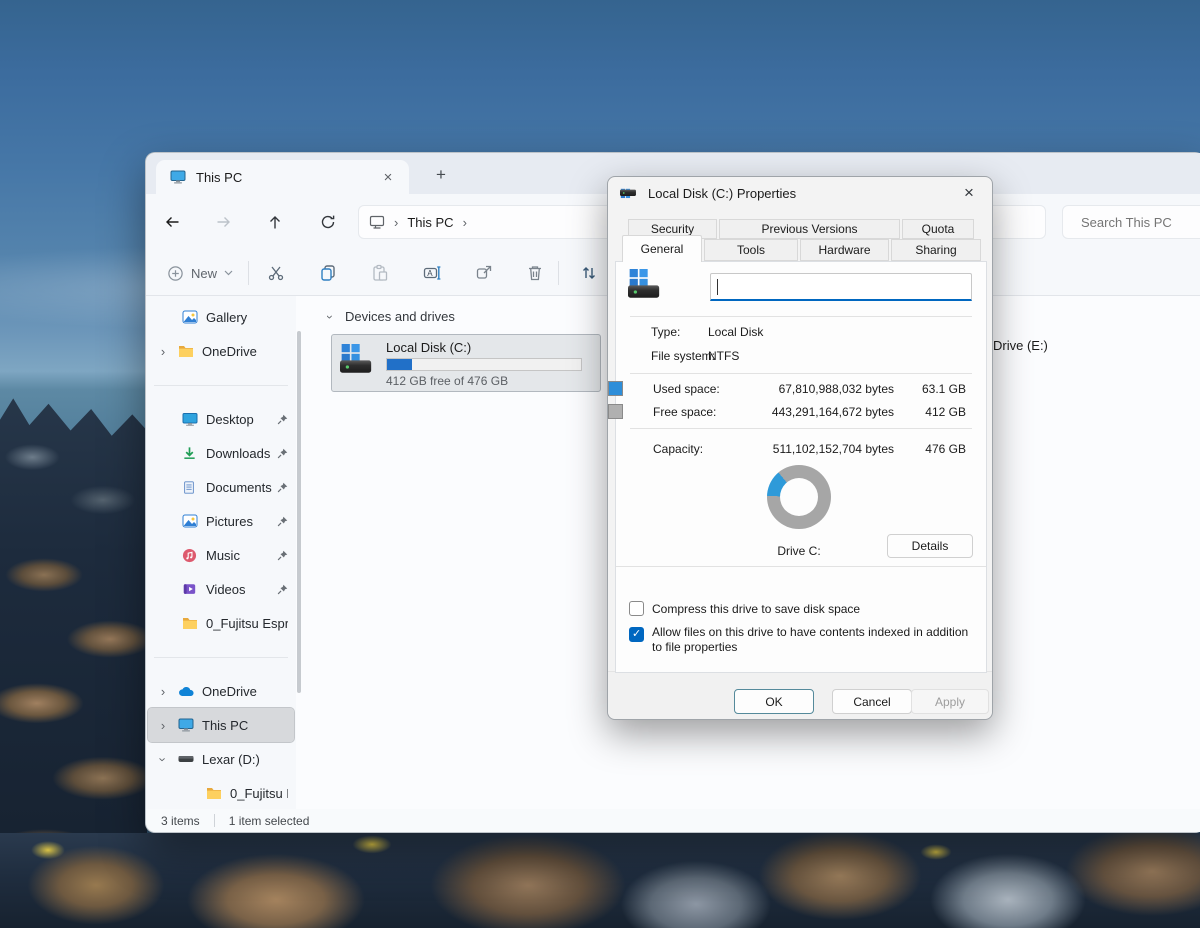 The image size is (1200, 928). I want to click on free-space-label: Free space:, so click(685, 412).